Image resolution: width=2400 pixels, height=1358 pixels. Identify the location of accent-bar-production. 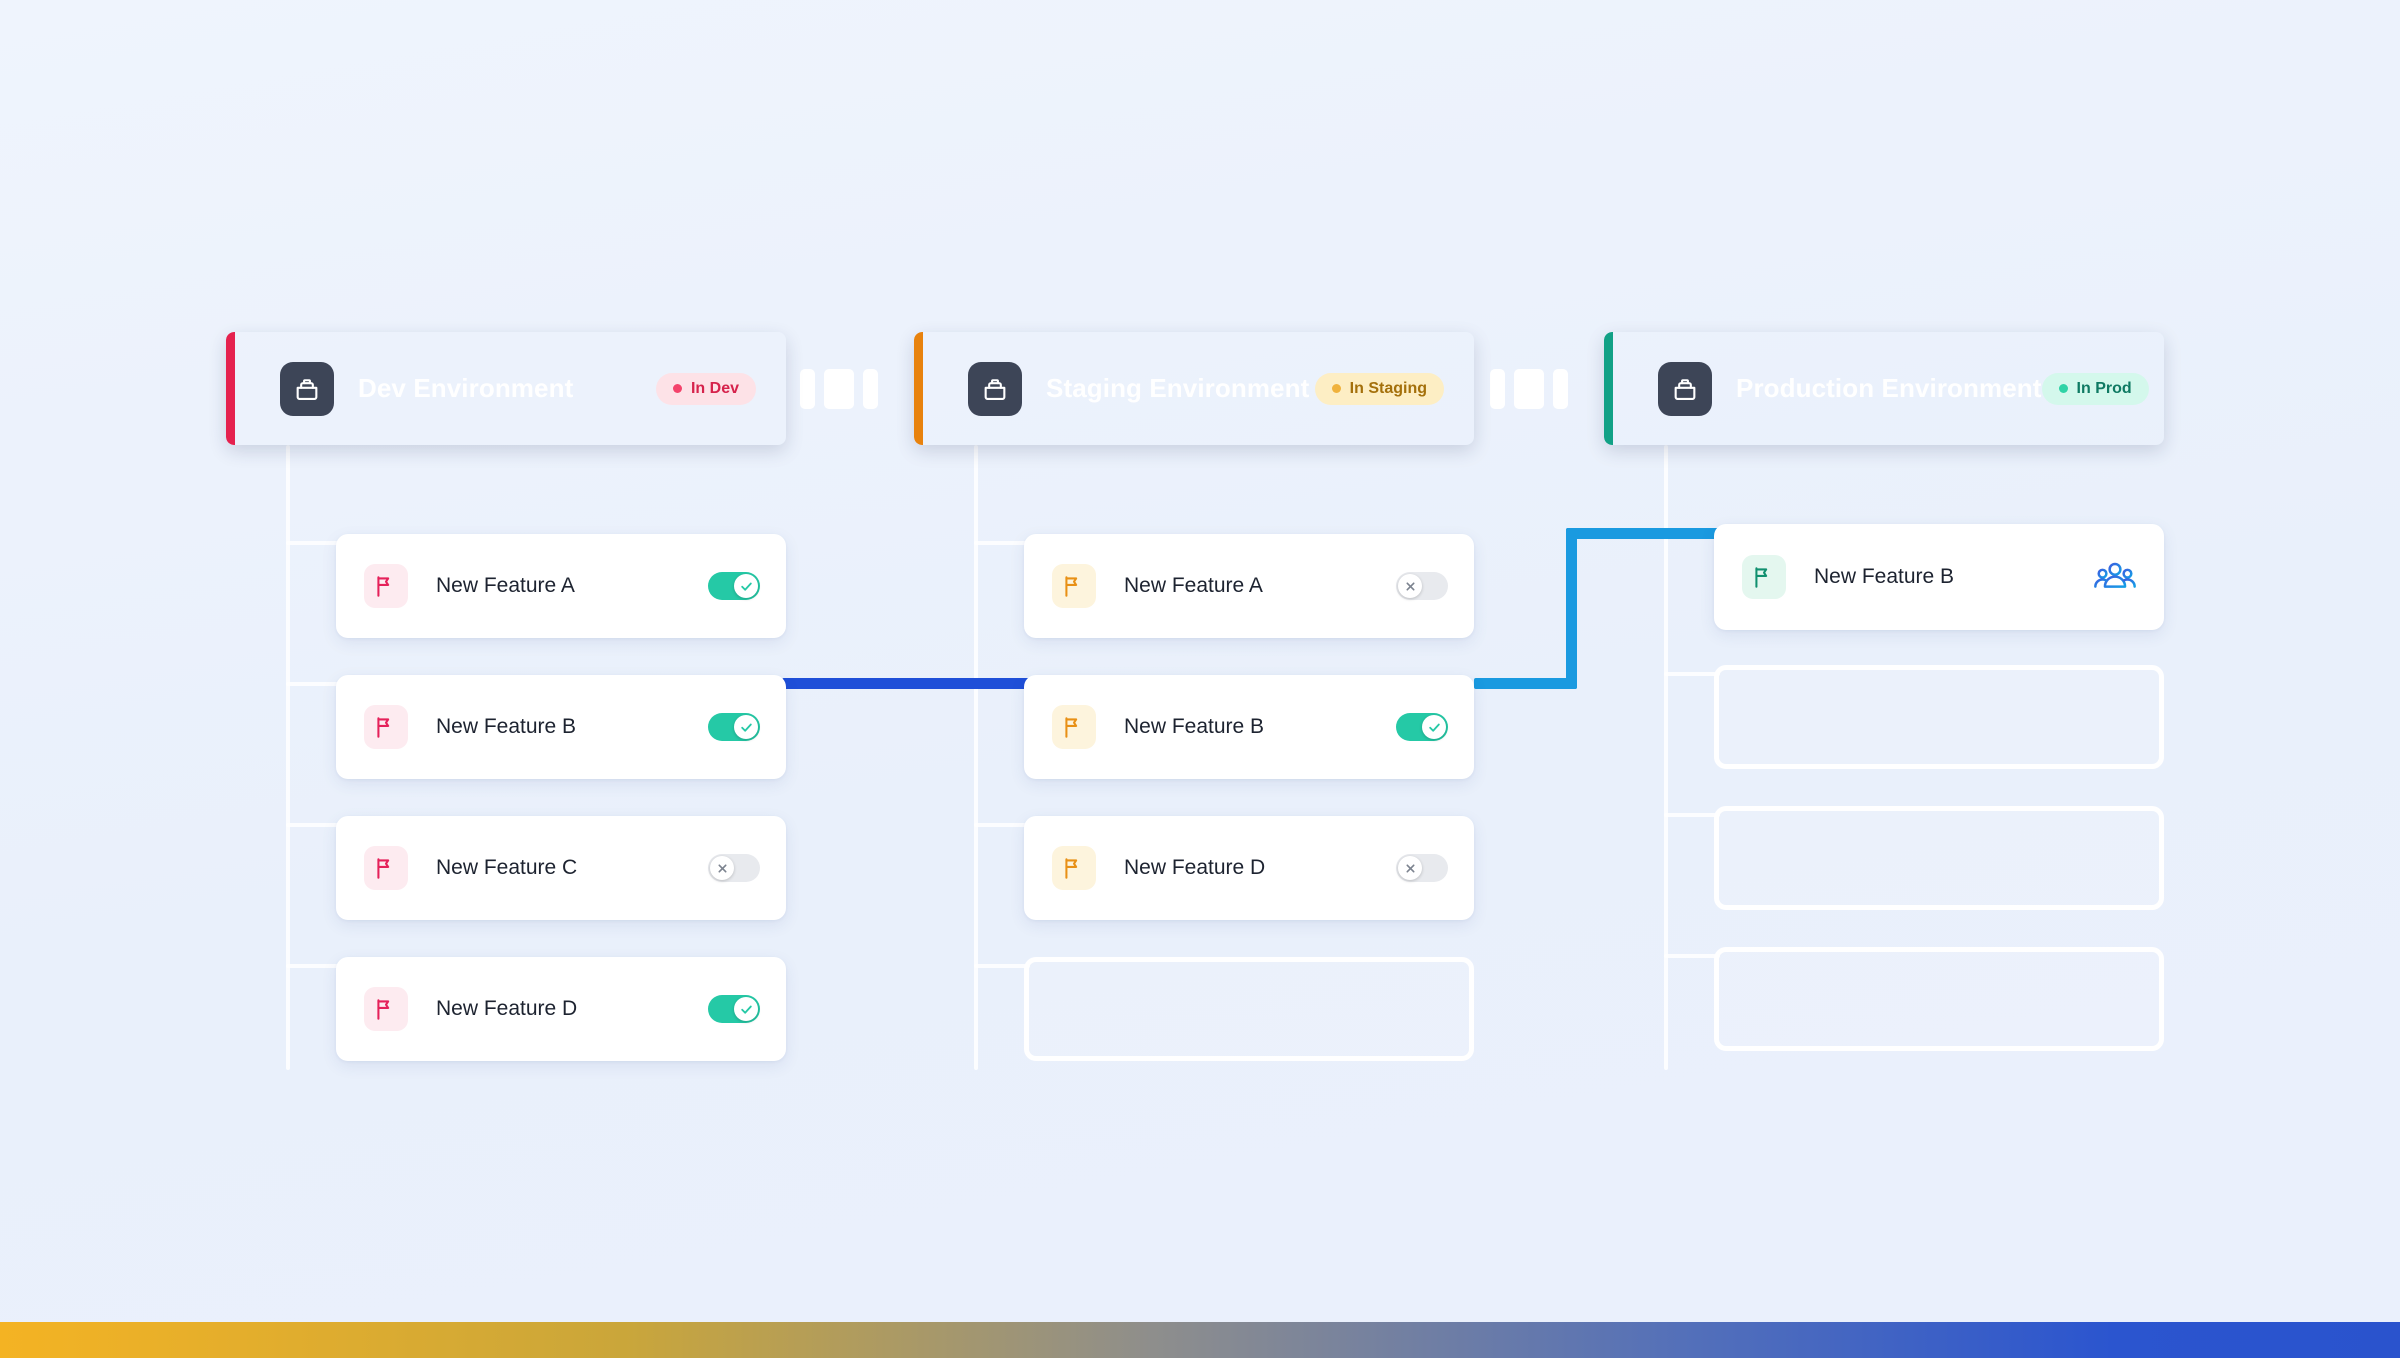
(1608, 388).